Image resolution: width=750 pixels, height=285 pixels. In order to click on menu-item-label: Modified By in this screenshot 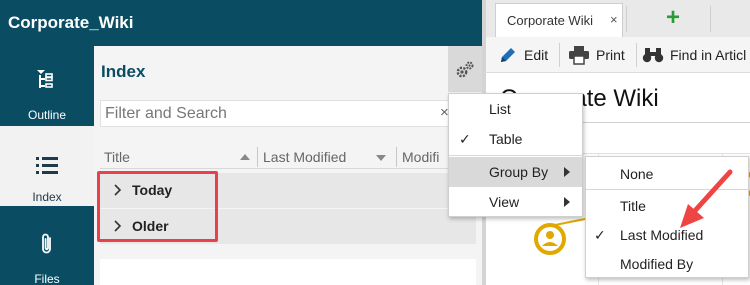, I will do `click(657, 264)`.